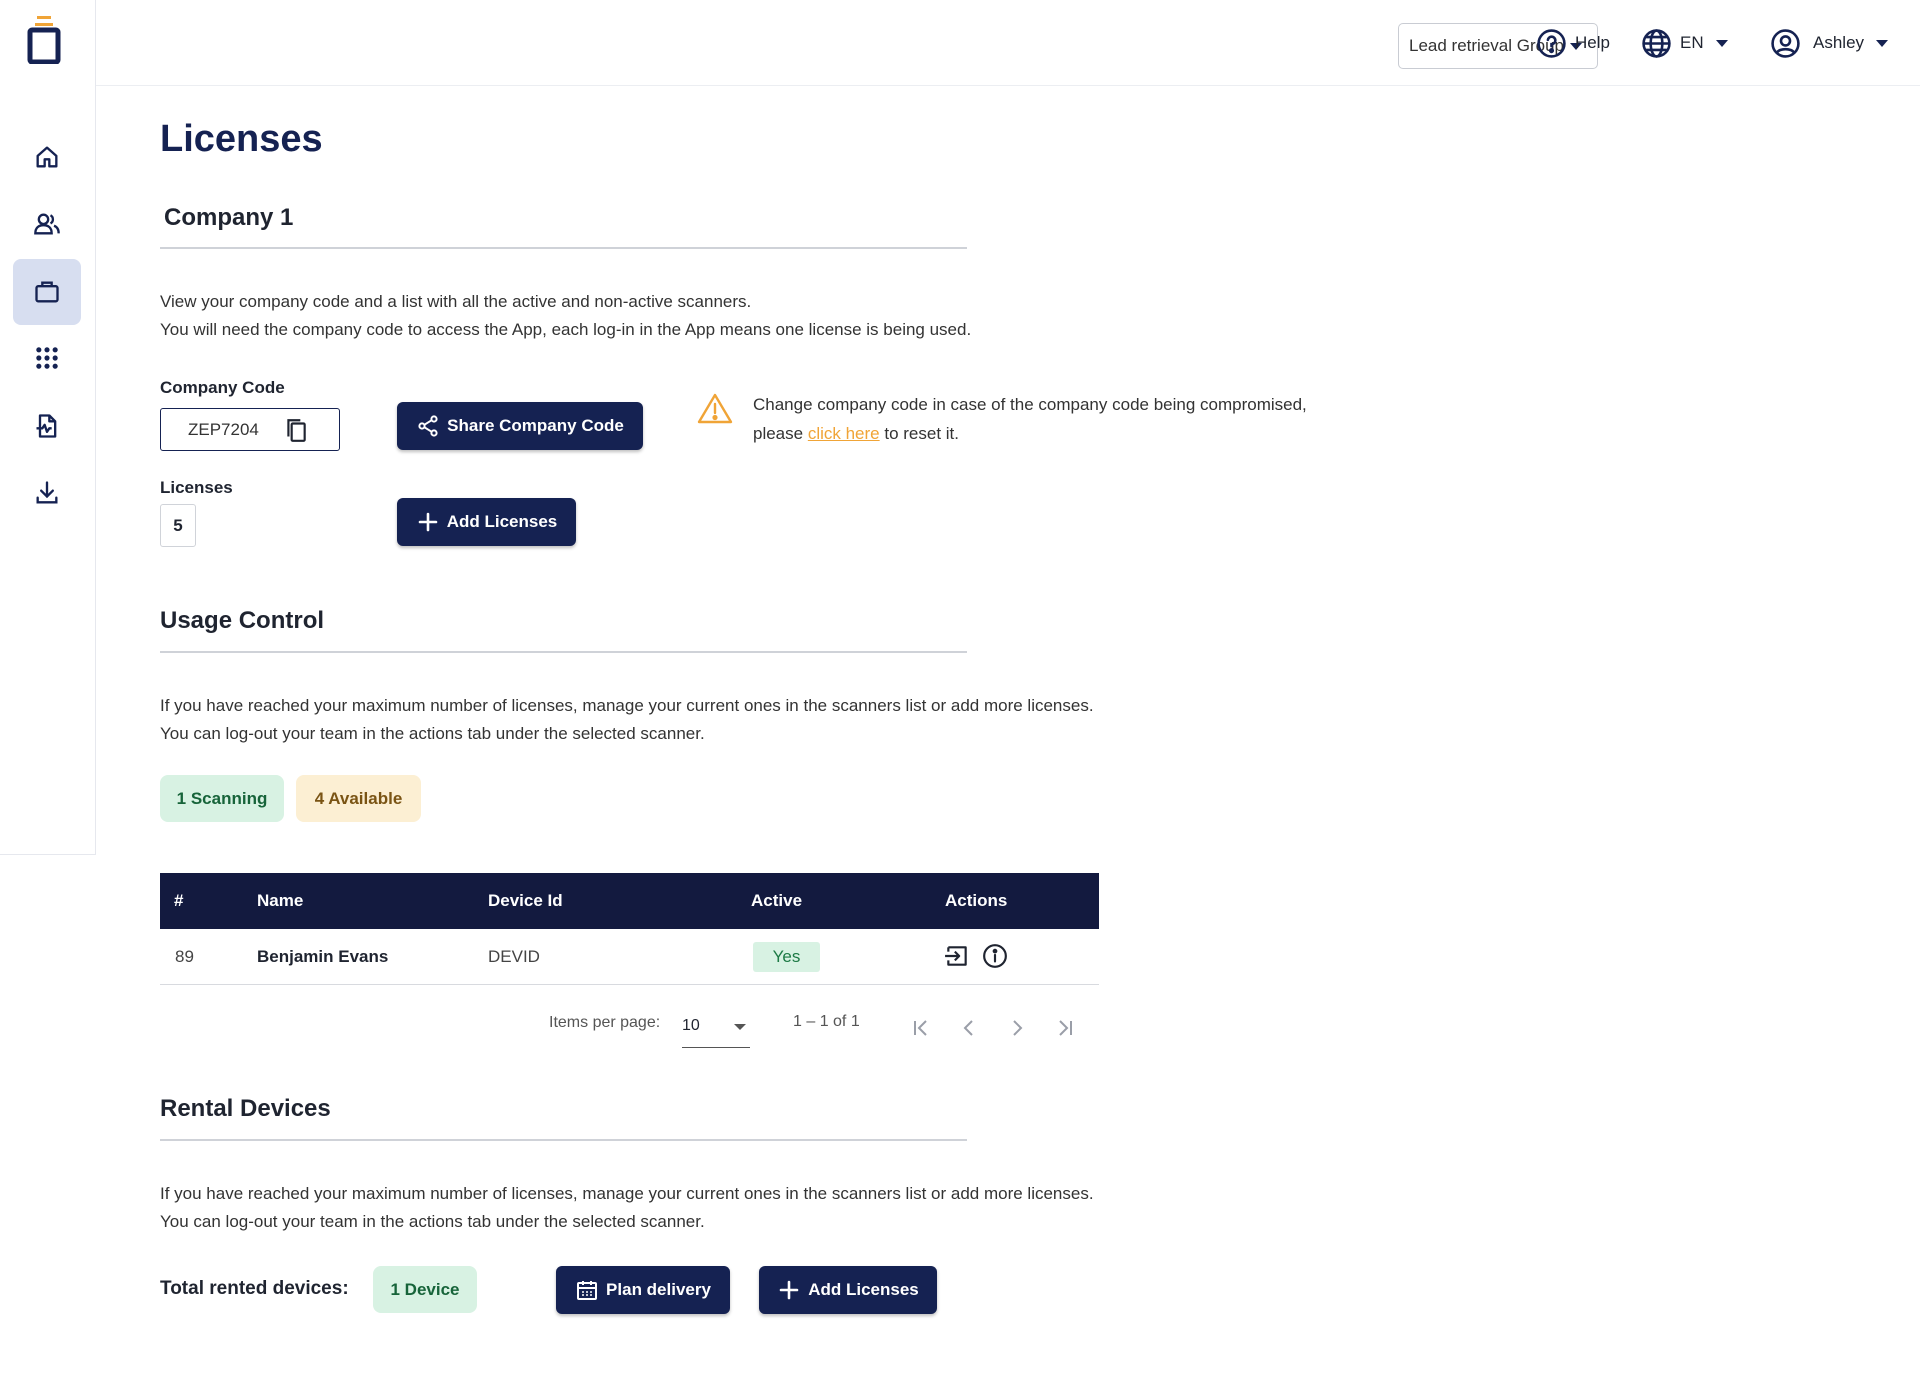 The height and width of the screenshot is (1399, 1920). I want to click on column-header-name: Name, so click(280, 900).